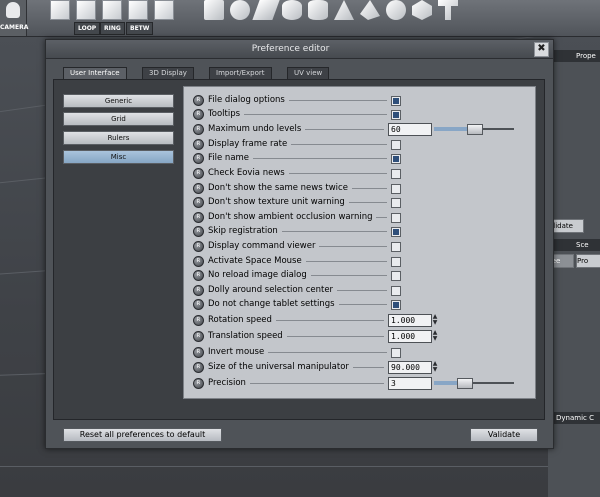  I want to click on pref-row: R Dolly around selection center, so click(359, 290).